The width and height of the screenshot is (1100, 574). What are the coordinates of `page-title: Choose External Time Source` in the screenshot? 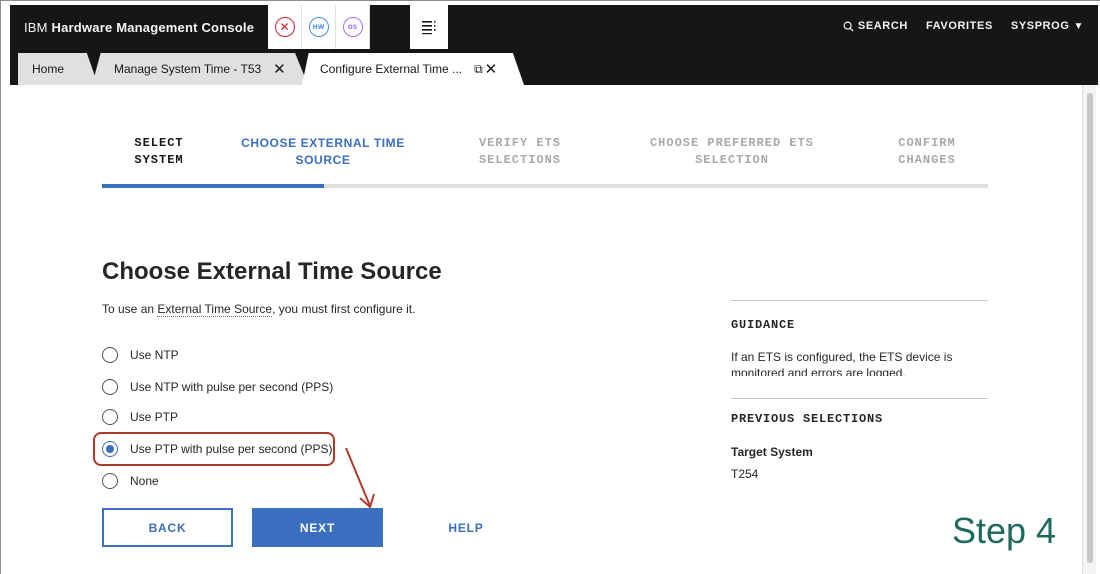 It's located at (272, 271).